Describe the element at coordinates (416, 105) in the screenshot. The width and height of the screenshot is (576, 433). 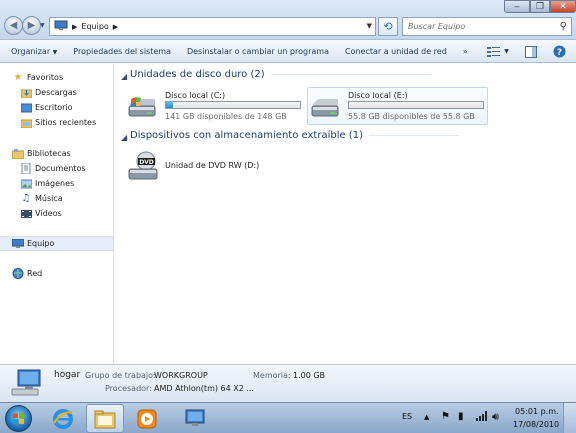
I see `drive-e-usage-bar` at that location.